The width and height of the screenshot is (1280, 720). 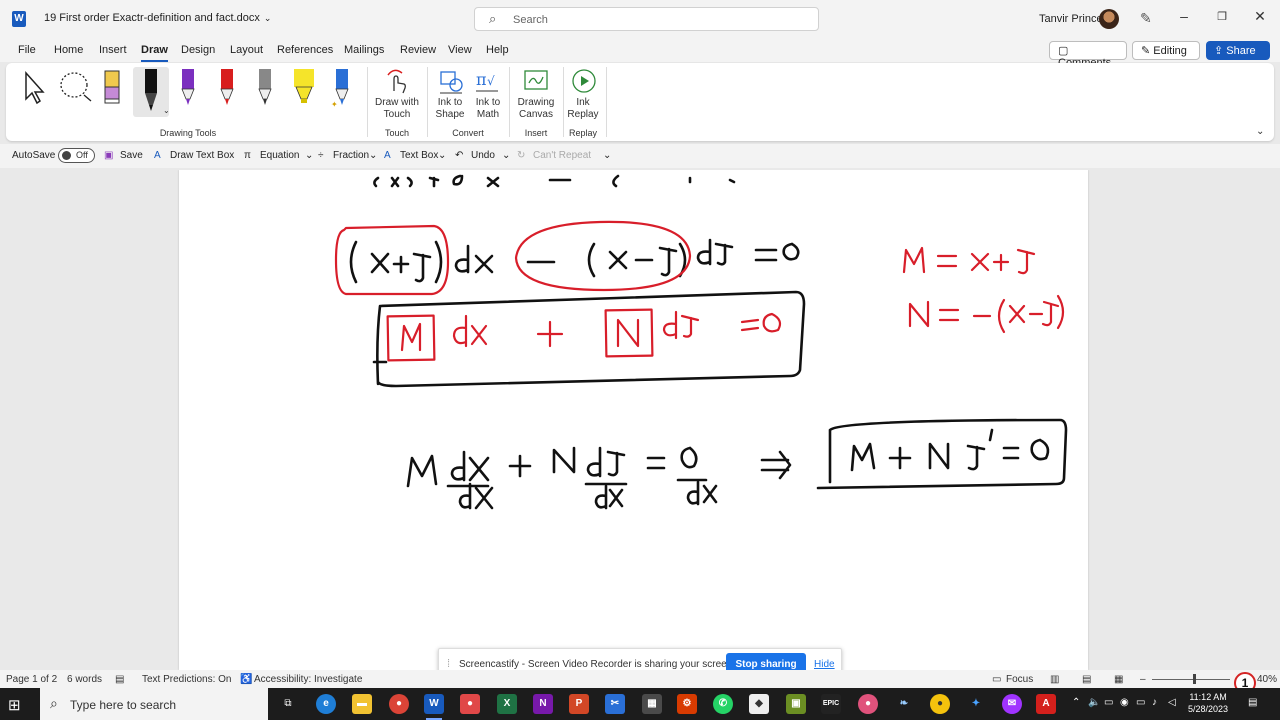 I want to click on zoom-slider-thumb, so click(x=1194, y=679).